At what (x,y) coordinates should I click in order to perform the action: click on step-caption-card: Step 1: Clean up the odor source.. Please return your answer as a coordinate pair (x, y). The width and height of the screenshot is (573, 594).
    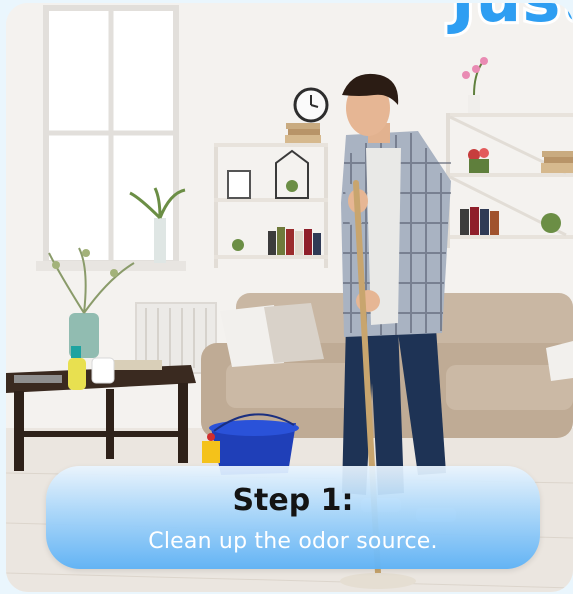
    Looking at the image, I should click on (293, 517).